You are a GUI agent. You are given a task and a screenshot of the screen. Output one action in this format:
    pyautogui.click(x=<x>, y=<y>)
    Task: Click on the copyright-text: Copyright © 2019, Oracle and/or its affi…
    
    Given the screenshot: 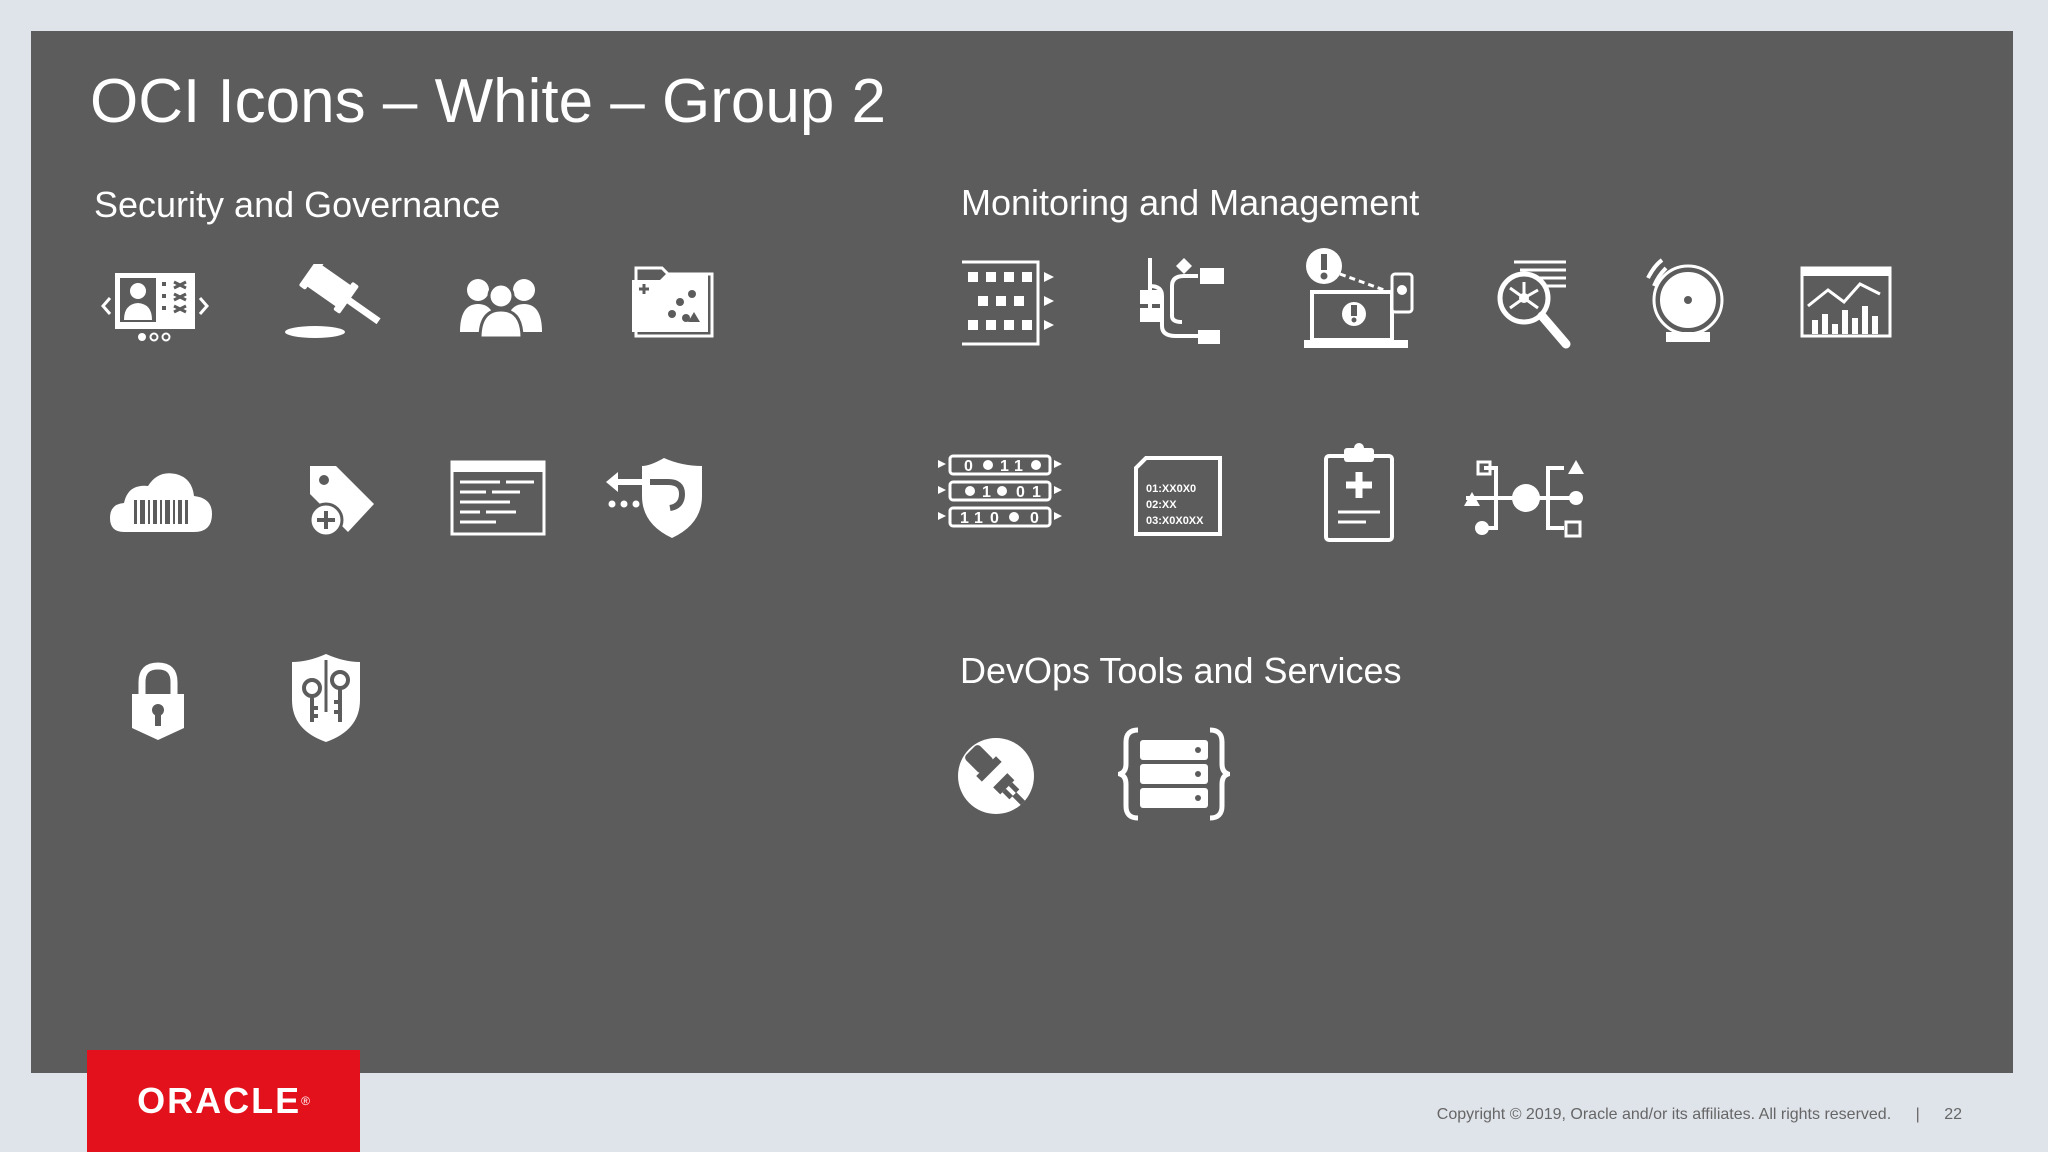 What is the action you would take?
    pyautogui.click(x=1664, y=1114)
    